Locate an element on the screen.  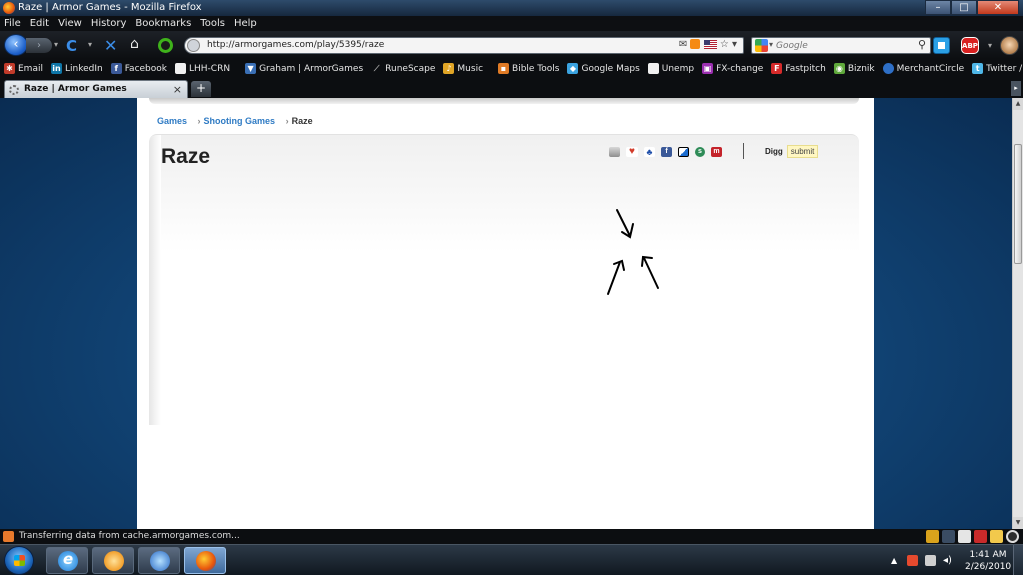
url-dropdown-icon: ▾ is located at coordinates (734, 44).